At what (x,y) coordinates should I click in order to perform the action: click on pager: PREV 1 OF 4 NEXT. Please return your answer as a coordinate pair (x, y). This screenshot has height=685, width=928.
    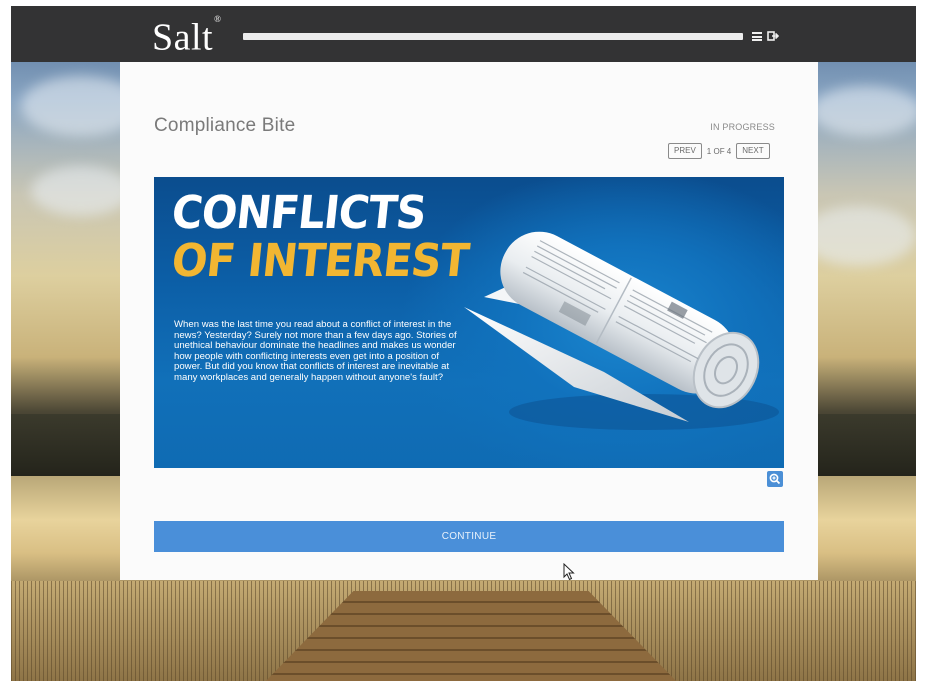
    Looking at the image, I should click on (719, 151).